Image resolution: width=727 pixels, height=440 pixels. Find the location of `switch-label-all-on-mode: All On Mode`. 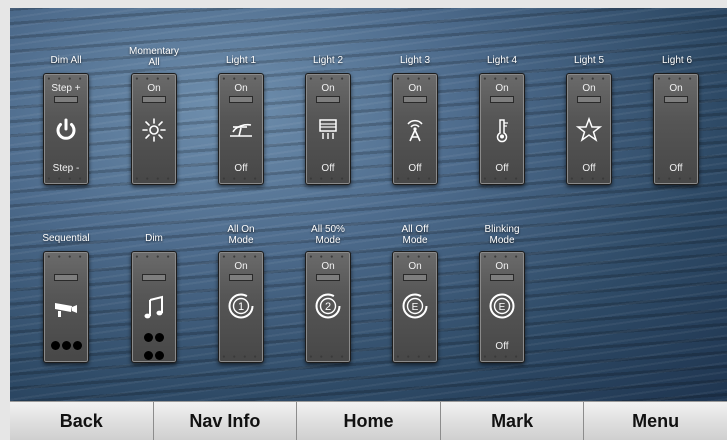

switch-label-all-on-mode: All On Mode is located at coordinates (241, 235).